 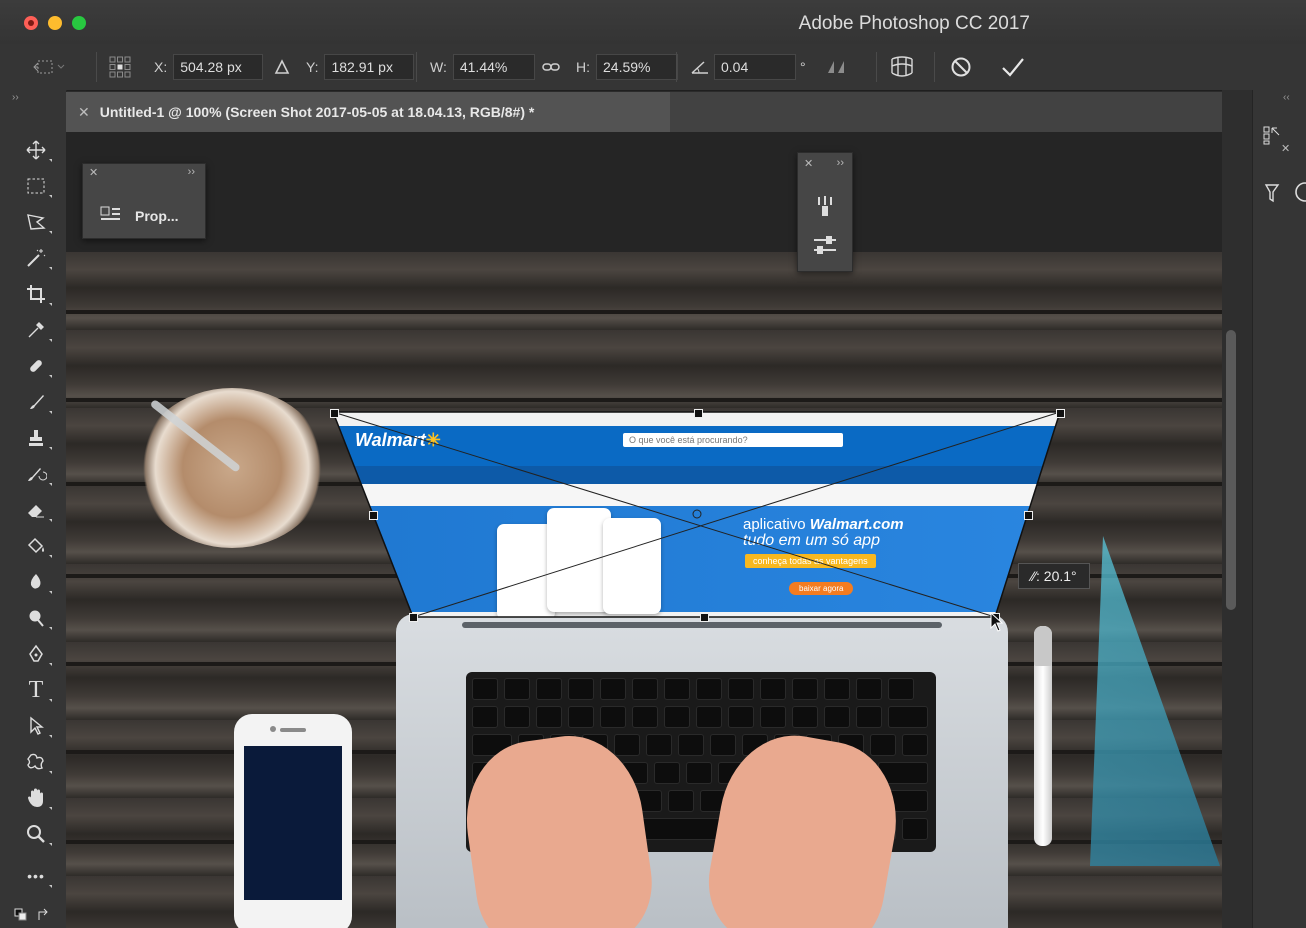 I want to click on collapse-panel-icon: ››, so click(x=15, y=97).